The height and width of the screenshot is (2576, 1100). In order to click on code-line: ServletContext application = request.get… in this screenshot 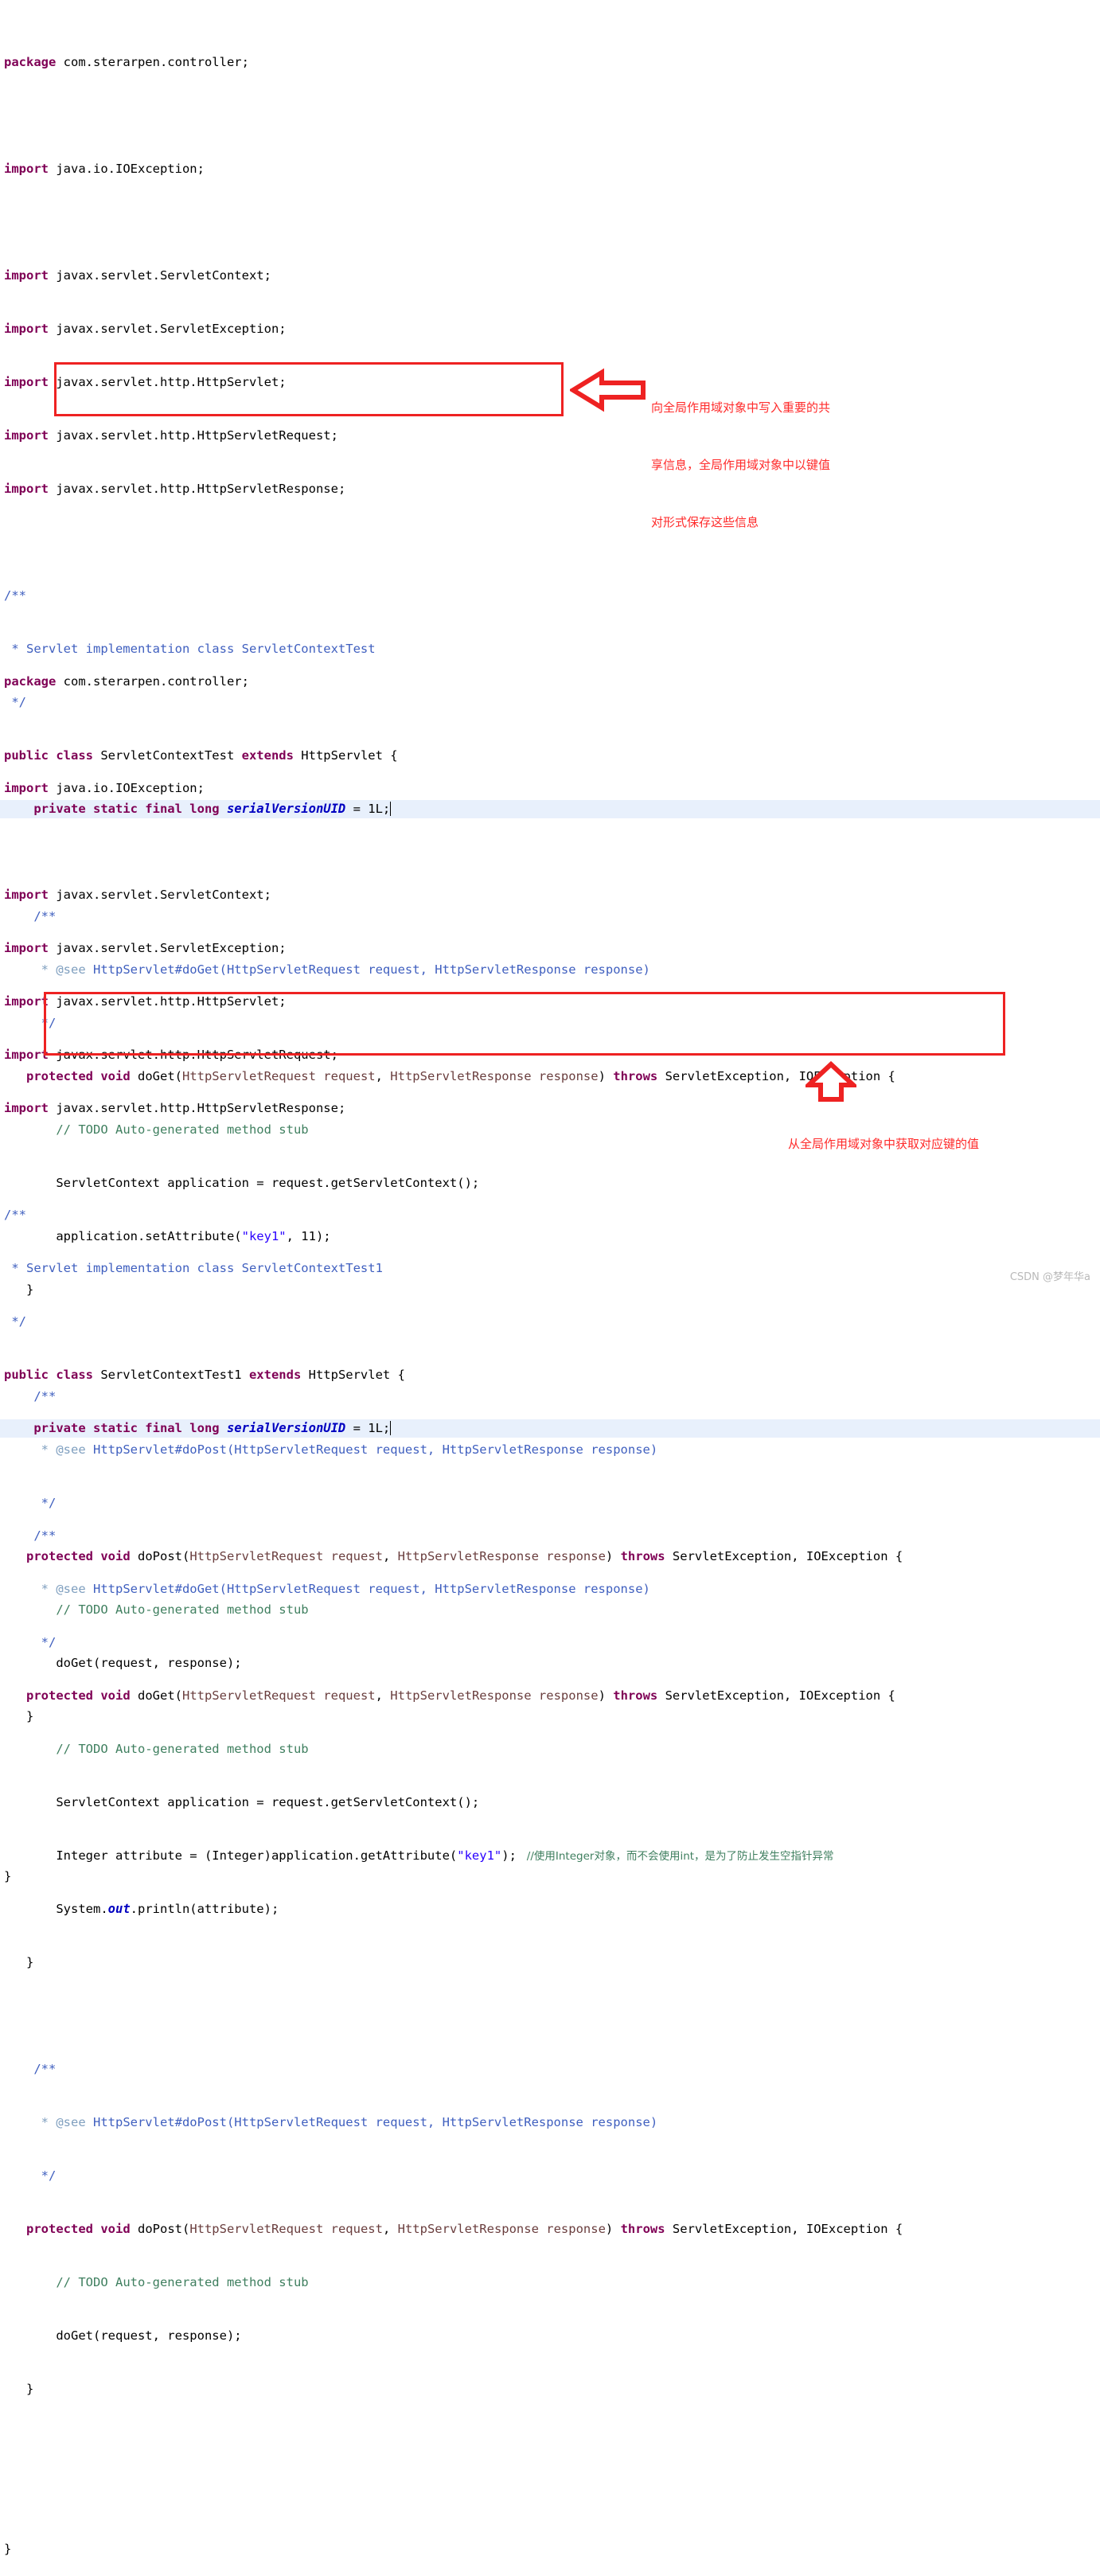, I will do `click(550, 1802)`.